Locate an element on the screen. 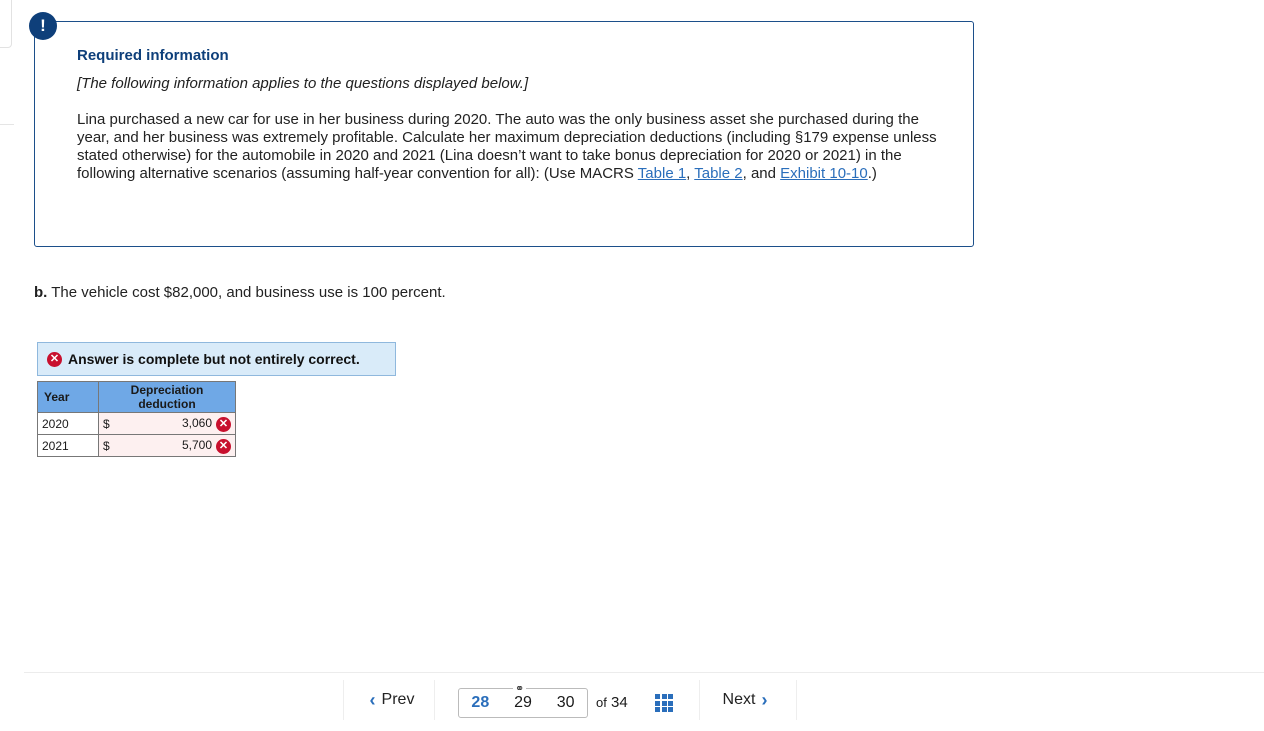 This screenshot has height=731, width=1264. page-total: of 34 is located at coordinates (612, 702).